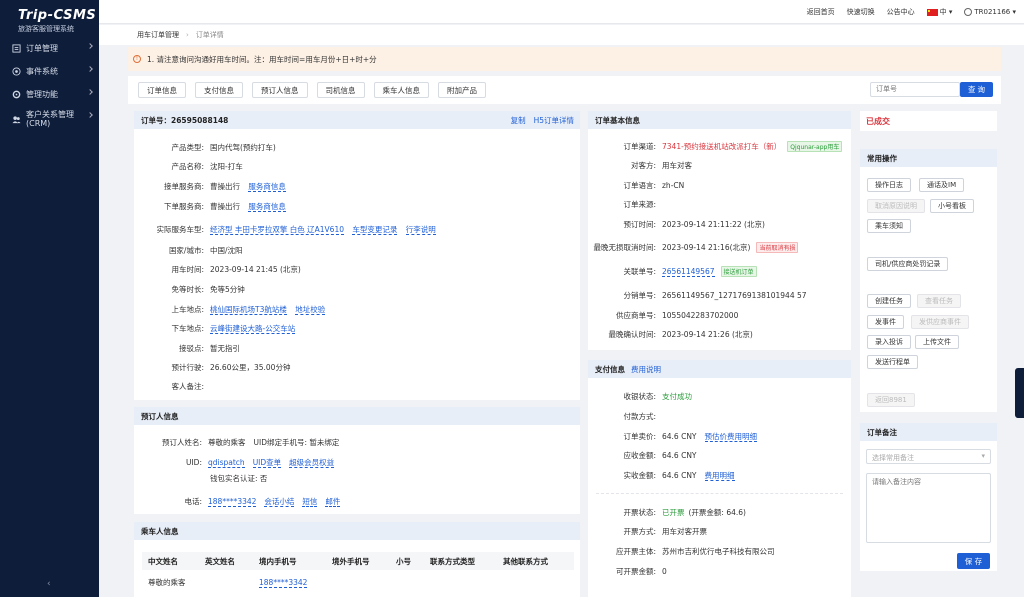 The image size is (1024, 597). I want to click on sms-link: 短信, so click(310, 502).